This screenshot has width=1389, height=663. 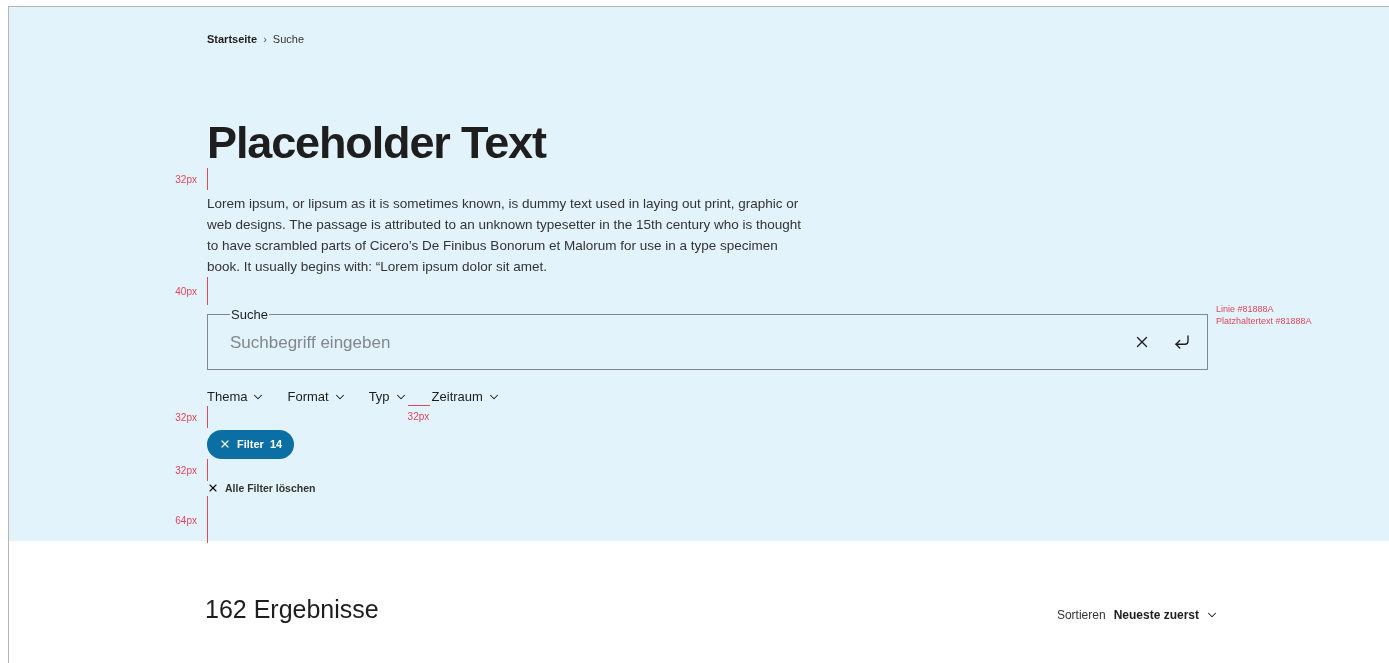 I want to click on enter-icon, so click(x=1182, y=342).